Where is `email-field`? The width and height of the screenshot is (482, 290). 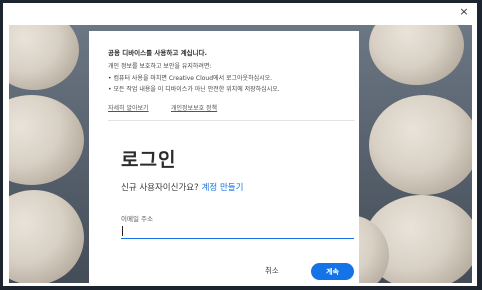
email-field is located at coordinates (237, 231).